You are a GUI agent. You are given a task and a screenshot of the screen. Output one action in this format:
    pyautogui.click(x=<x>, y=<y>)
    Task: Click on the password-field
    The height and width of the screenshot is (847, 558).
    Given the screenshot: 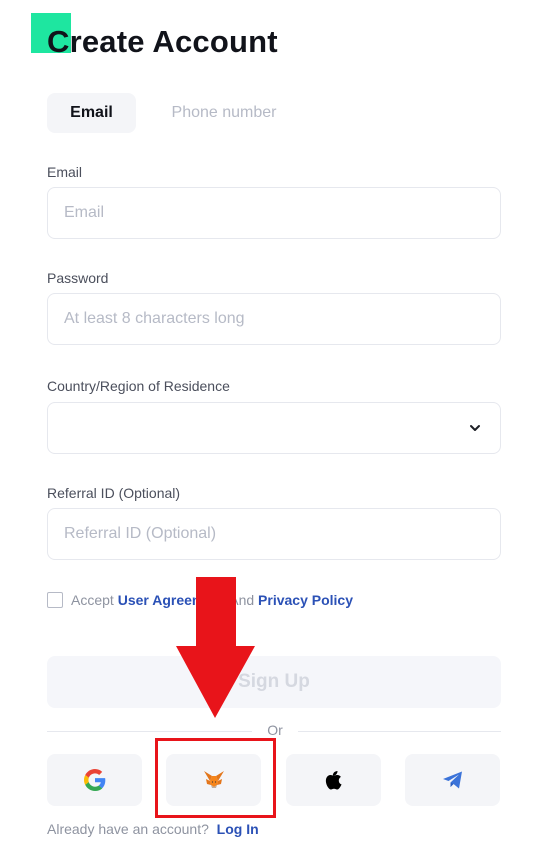 What is the action you would take?
    pyautogui.click(x=274, y=319)
    